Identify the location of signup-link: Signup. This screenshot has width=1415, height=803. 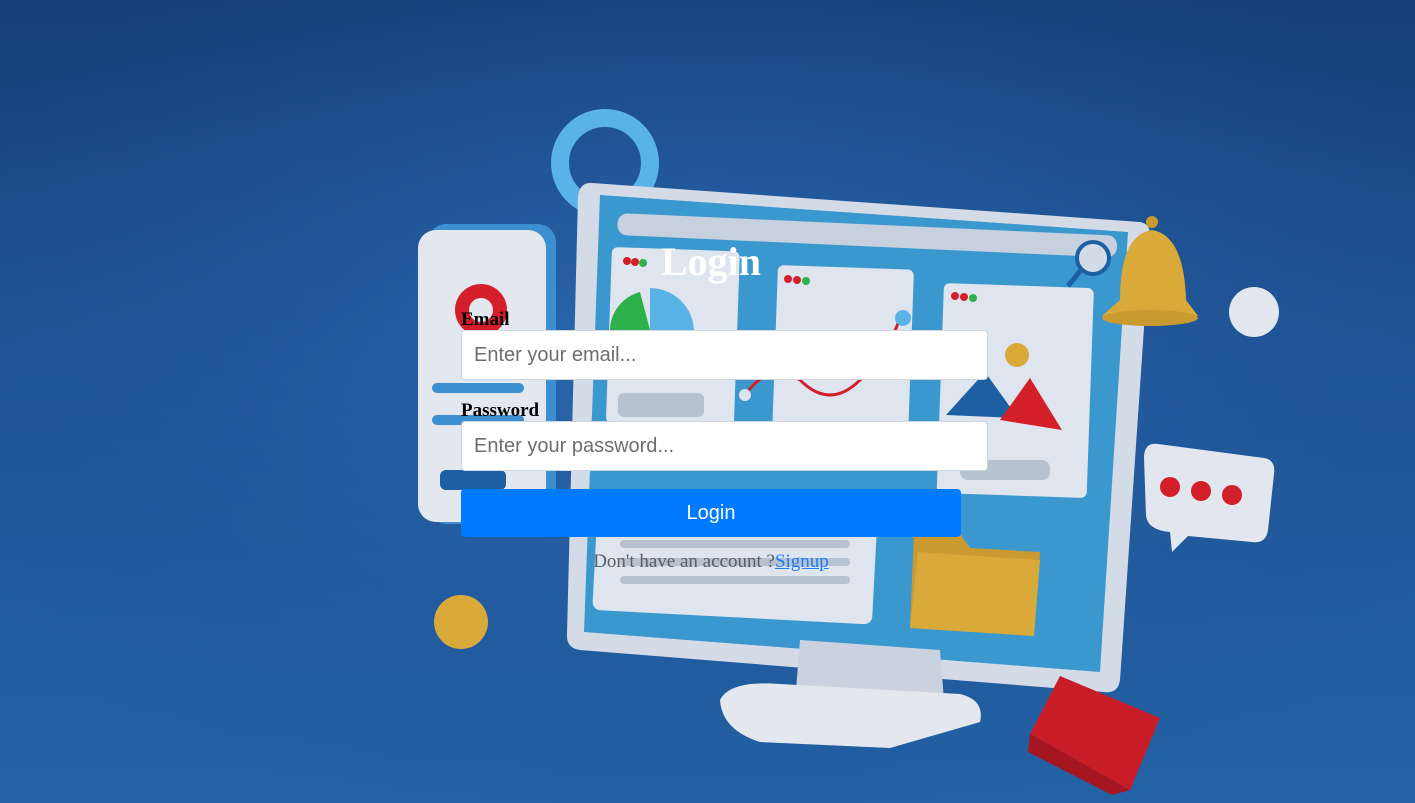
(802, 561).